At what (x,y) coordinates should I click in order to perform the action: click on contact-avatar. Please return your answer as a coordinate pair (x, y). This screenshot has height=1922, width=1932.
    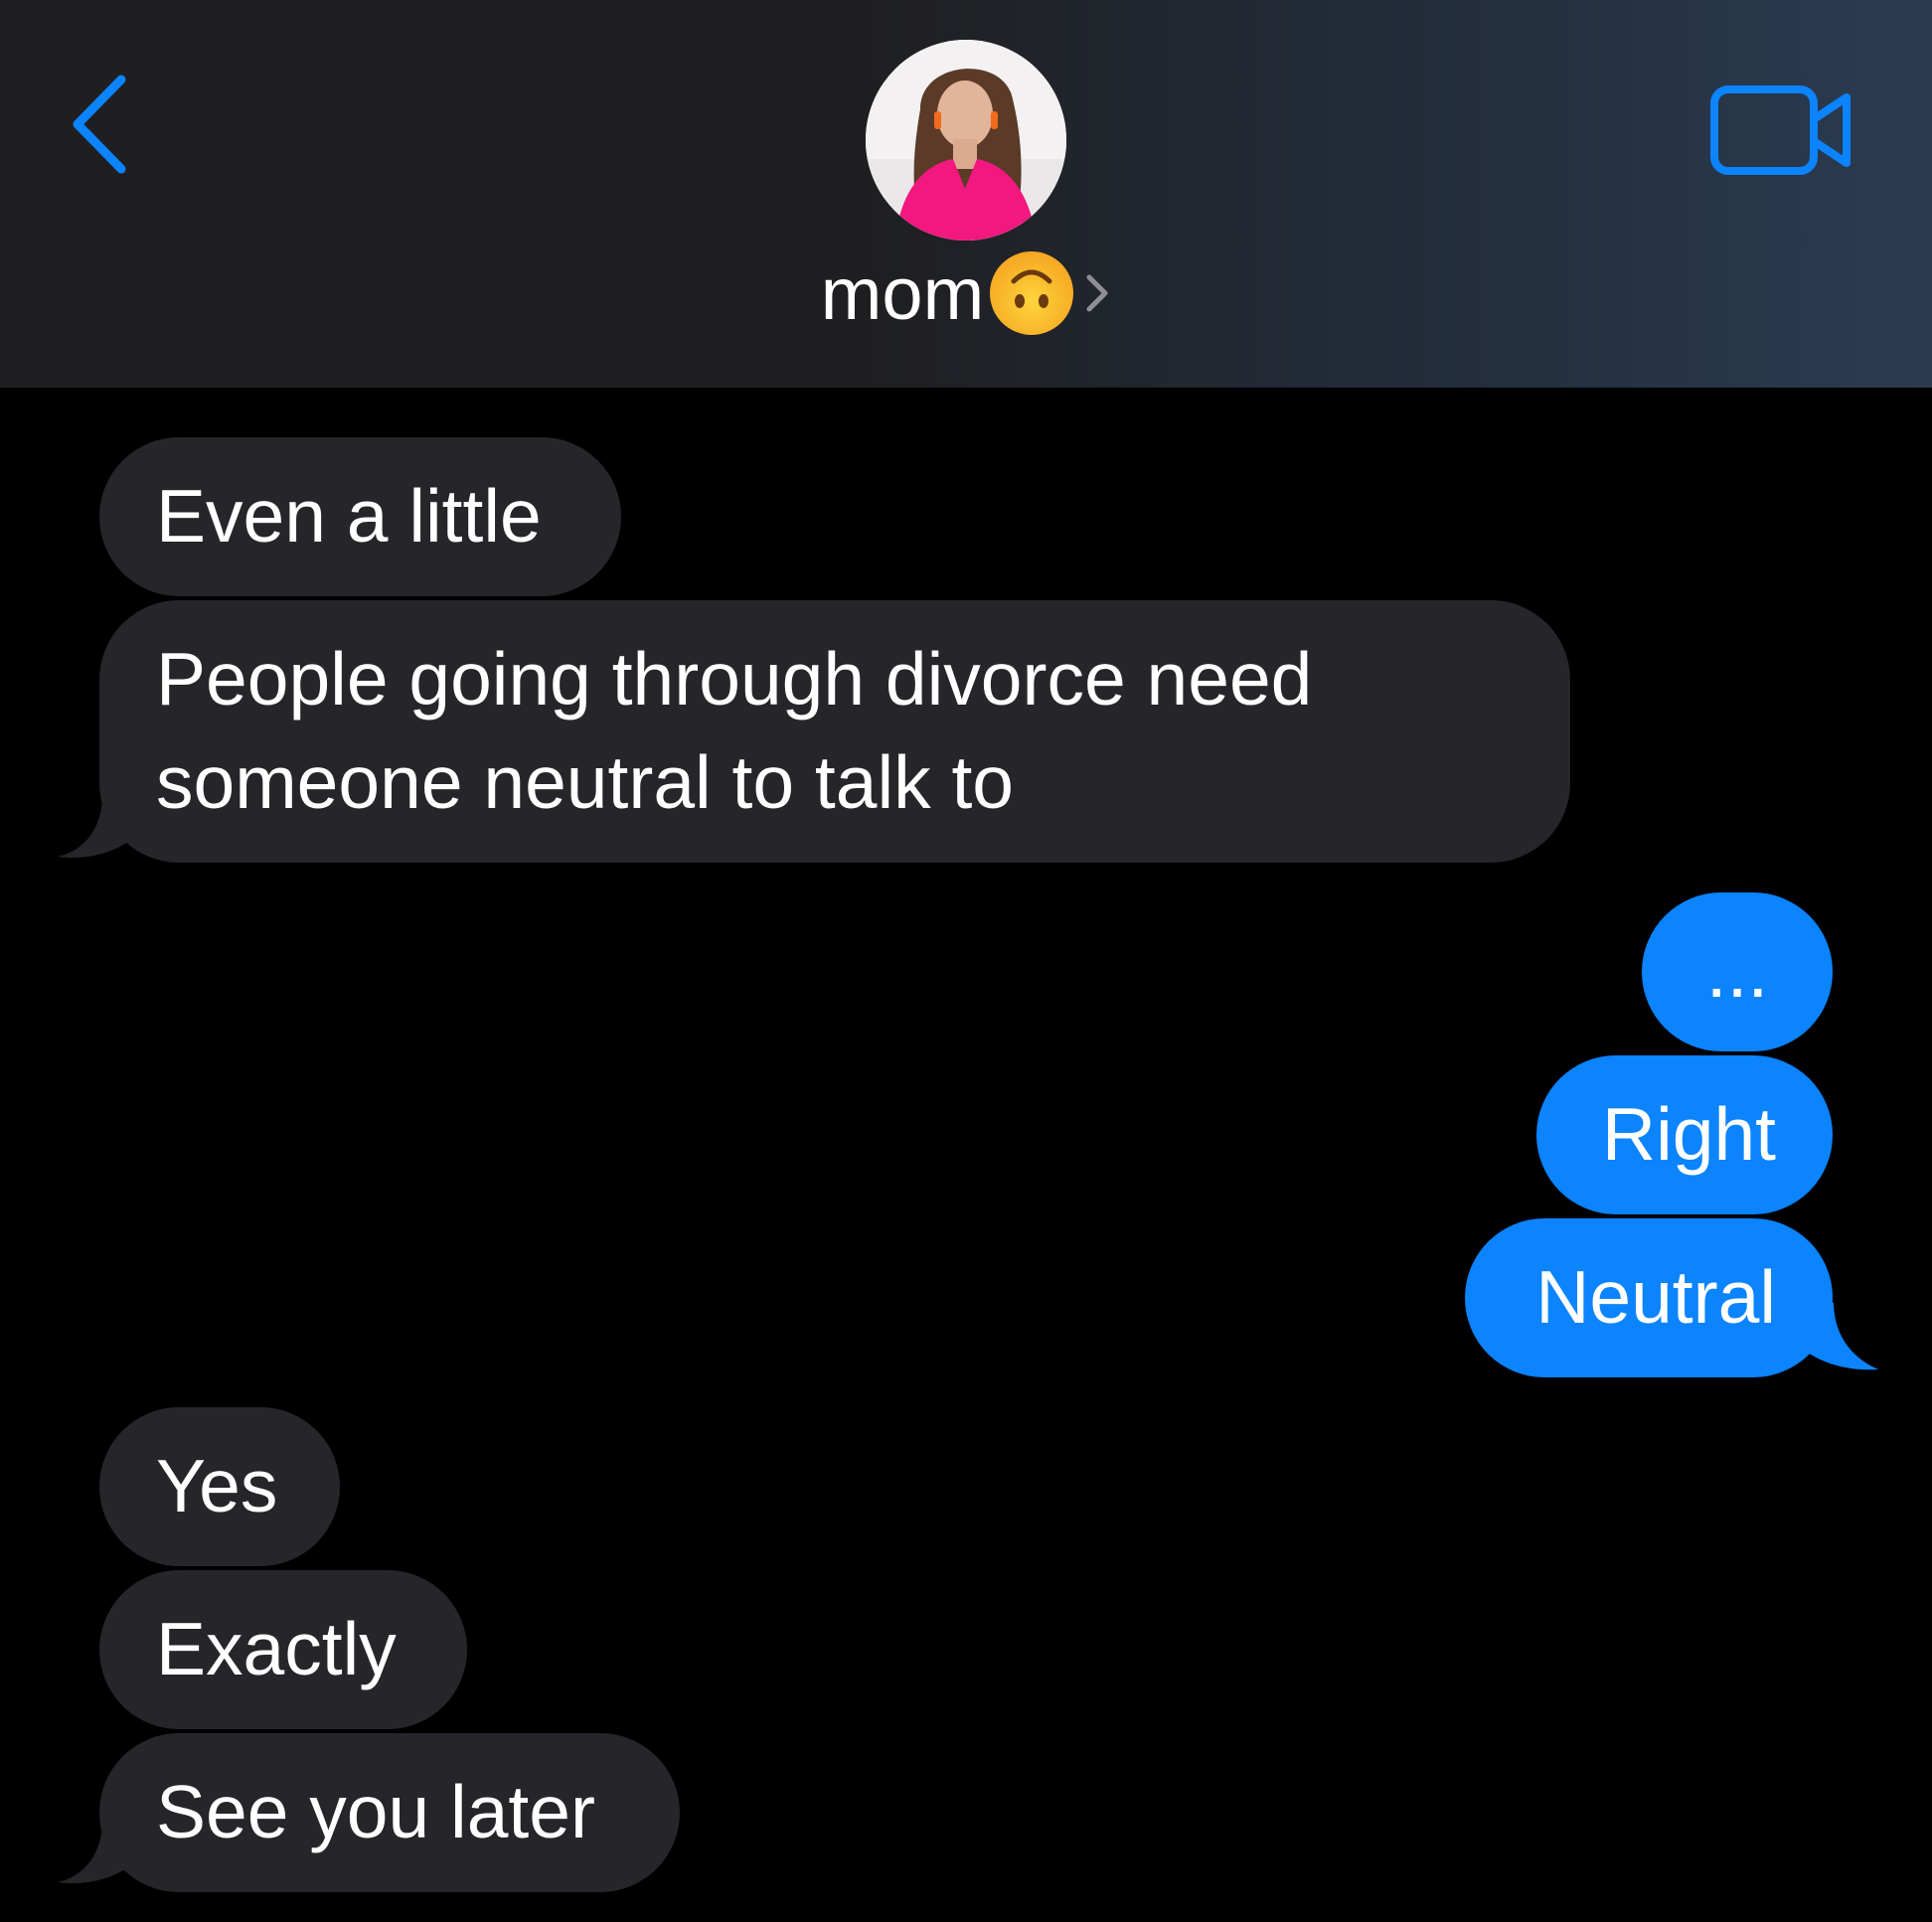
    Looking at the image, I should click on (966, 140).